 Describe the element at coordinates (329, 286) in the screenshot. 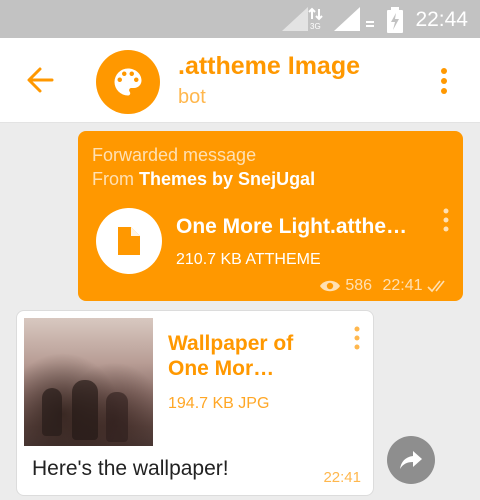

I see `eye-icon` at that location.